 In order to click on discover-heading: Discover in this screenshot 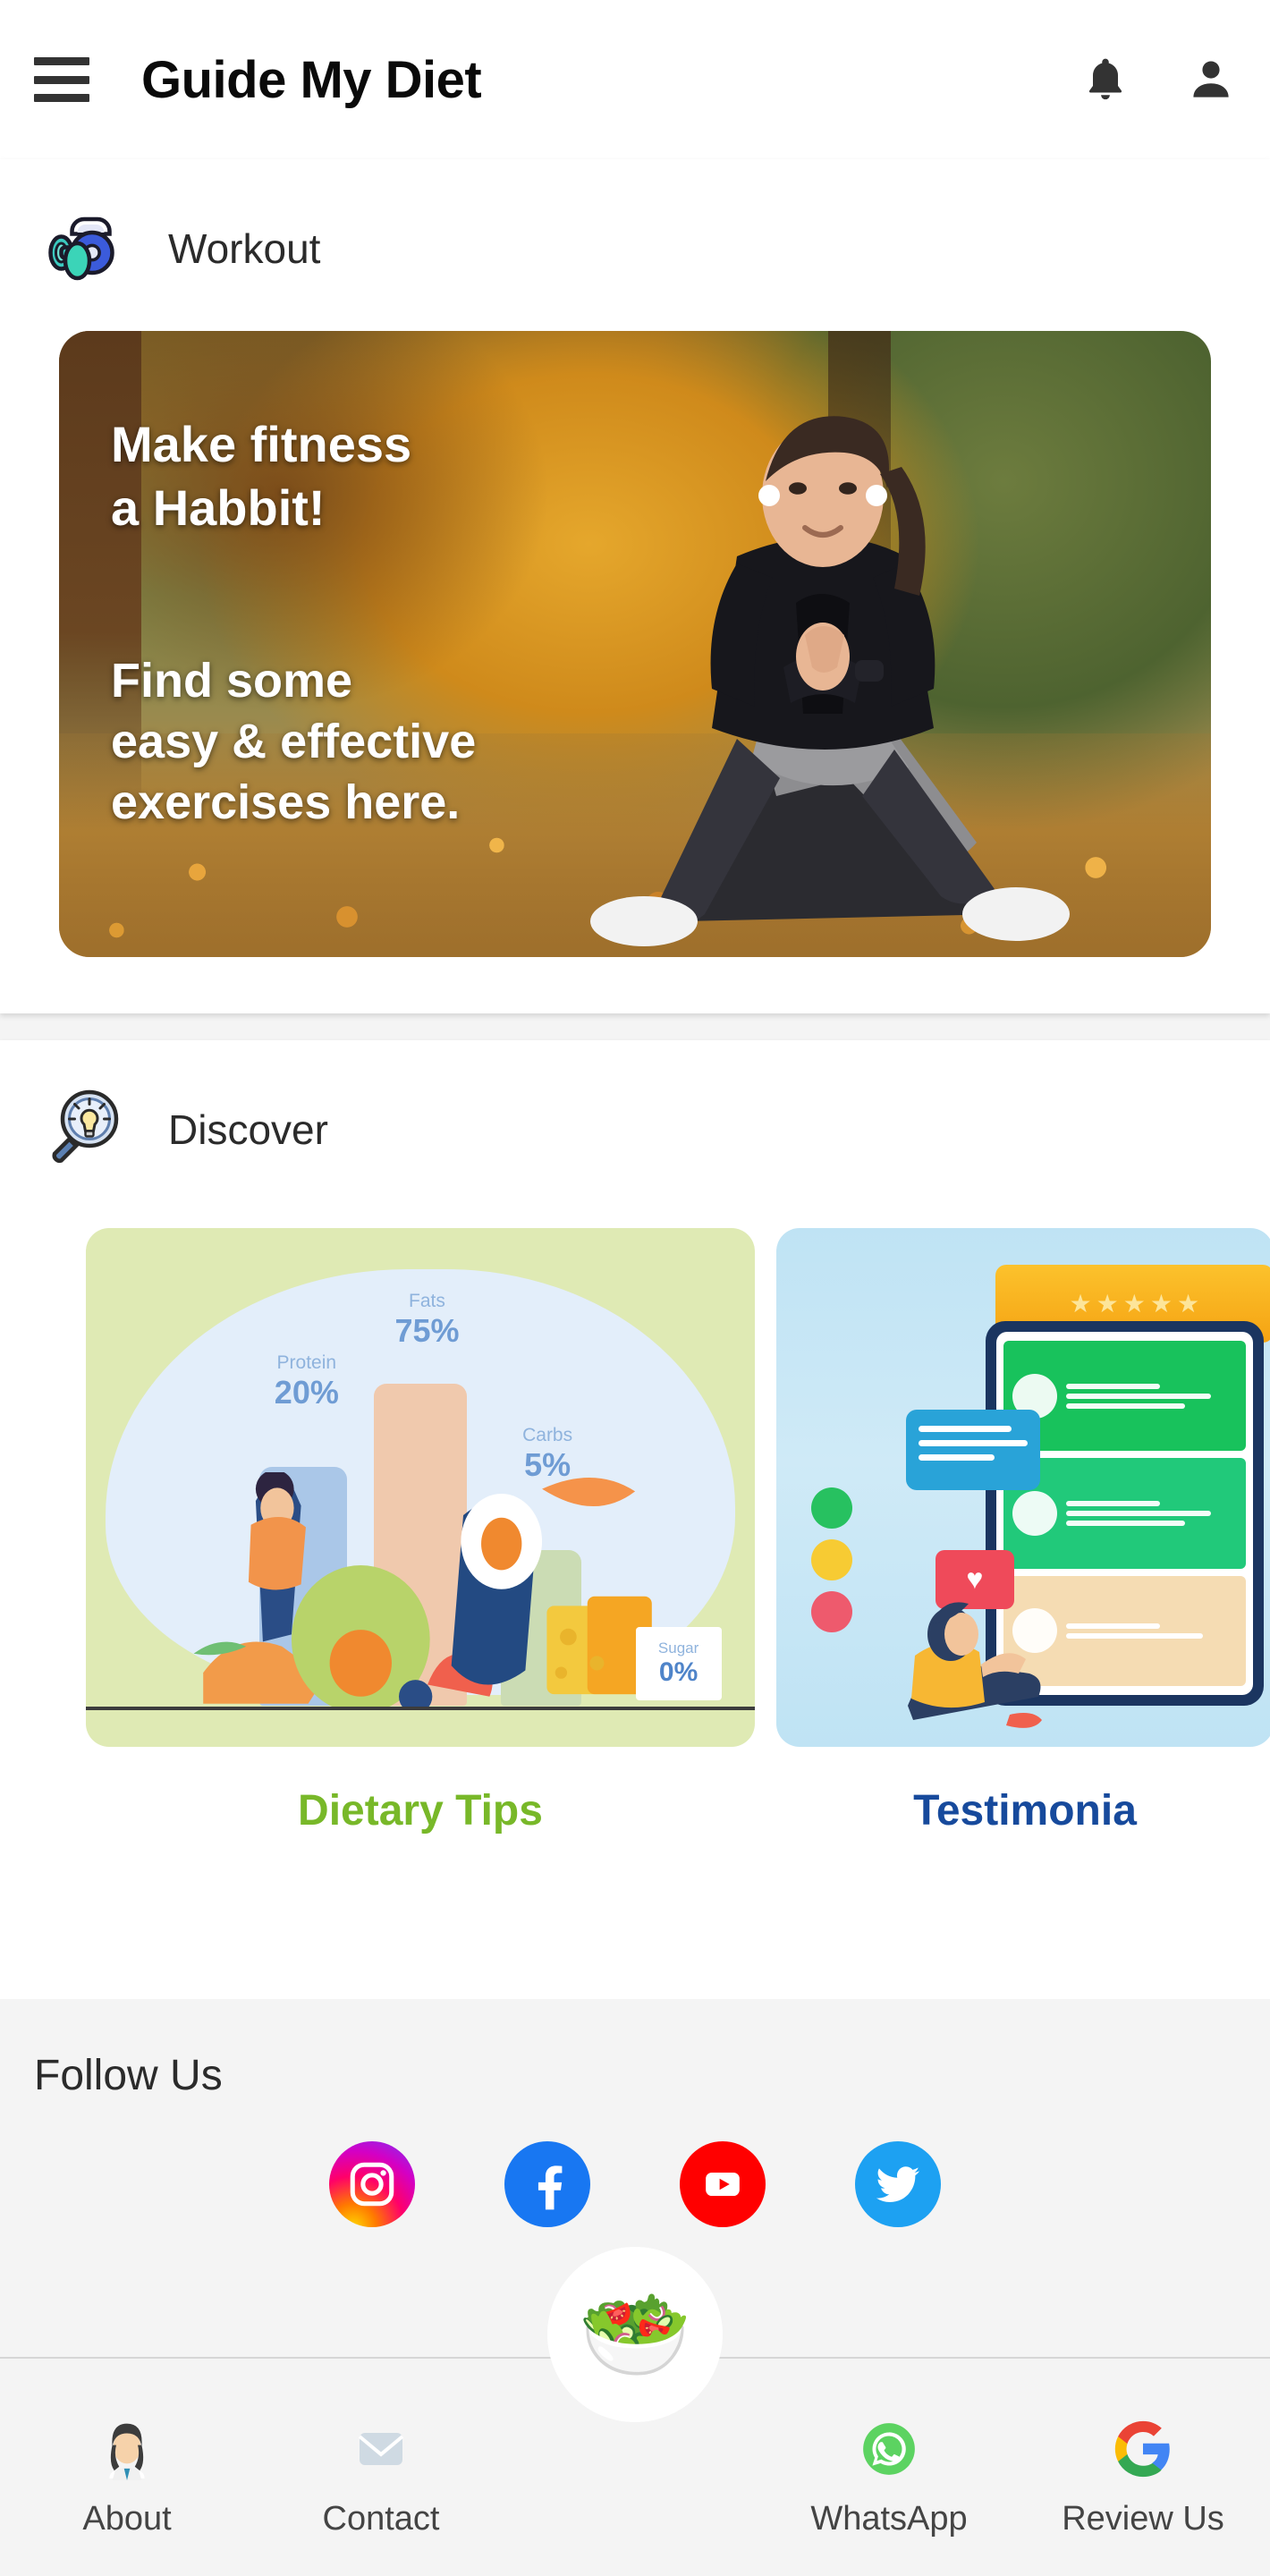, I will do `click(248, 1129)`.